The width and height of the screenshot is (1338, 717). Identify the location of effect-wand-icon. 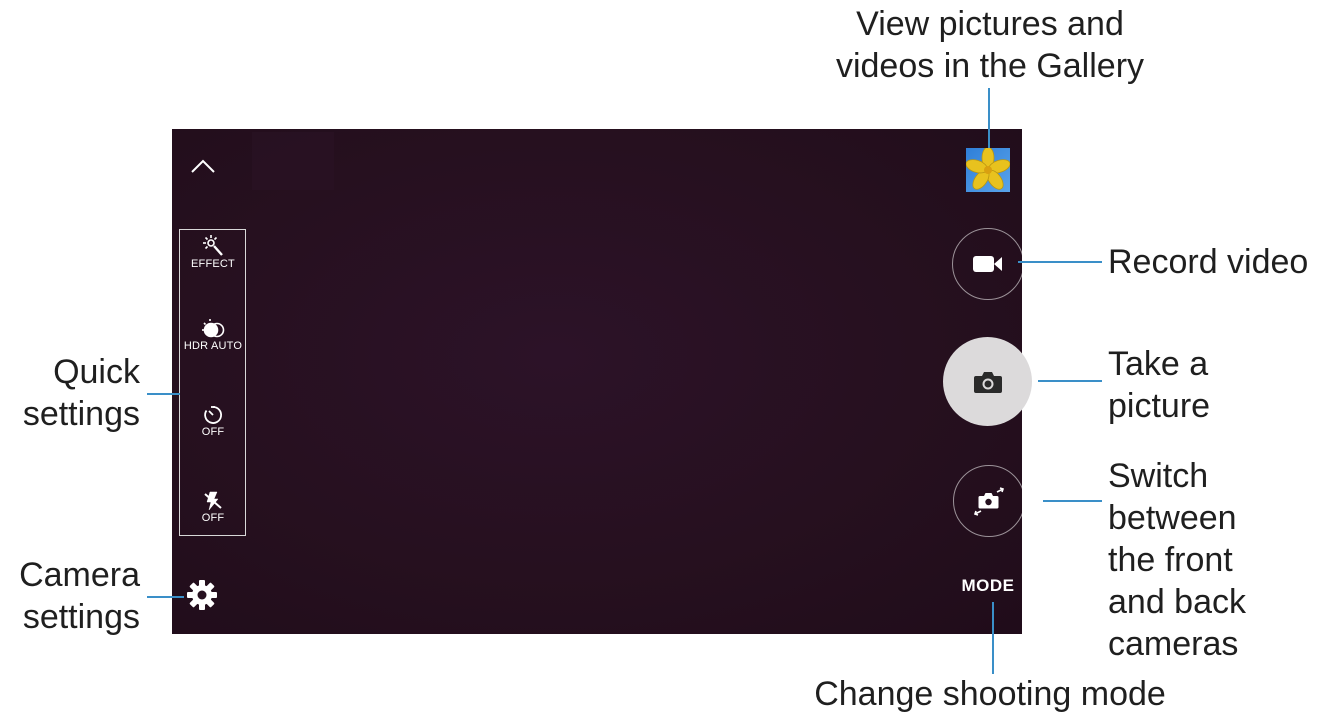
(213, 245).